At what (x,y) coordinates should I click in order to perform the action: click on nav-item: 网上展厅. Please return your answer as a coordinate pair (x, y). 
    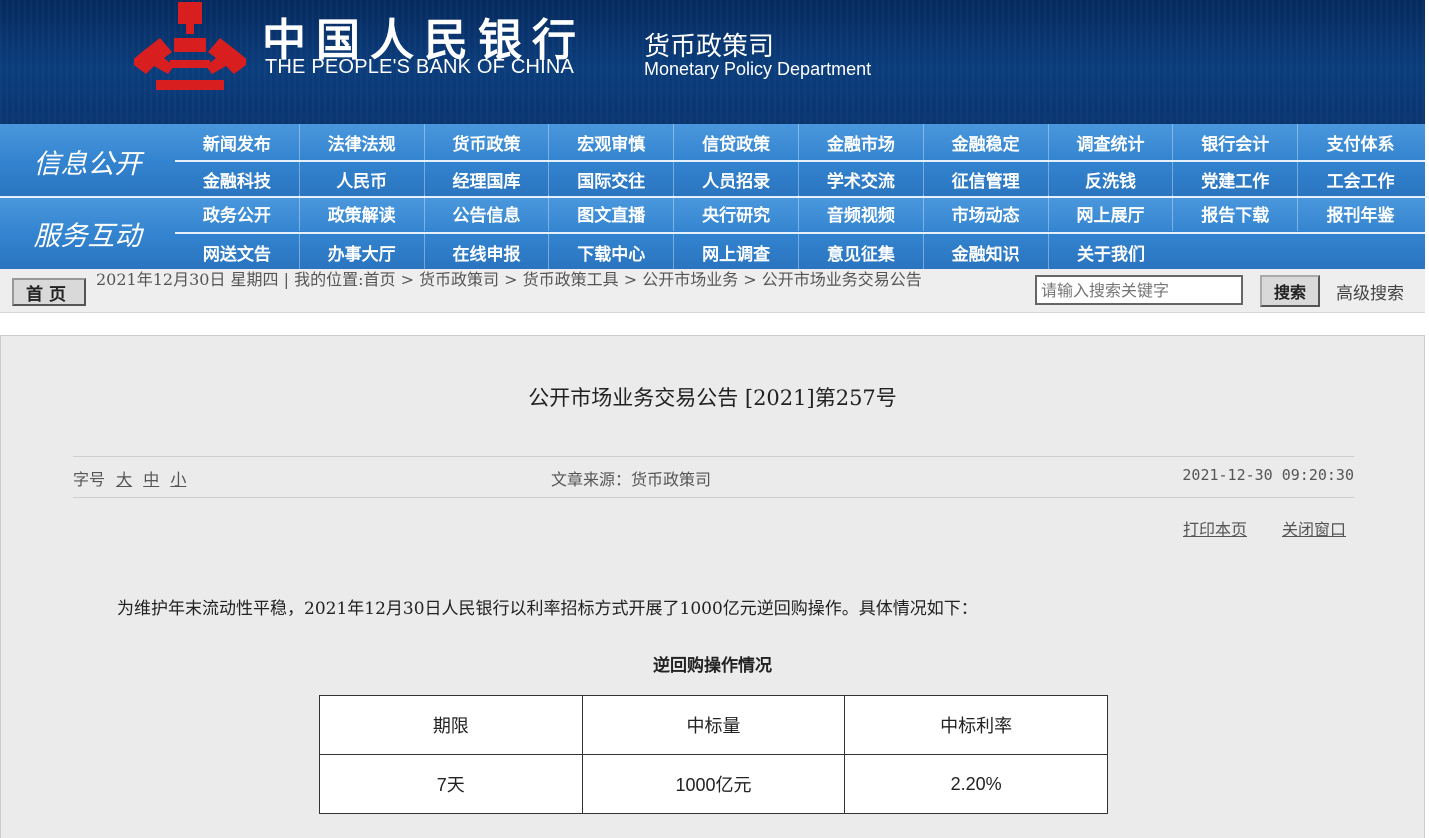
    Looking at the image, I should click on (1111, 213).